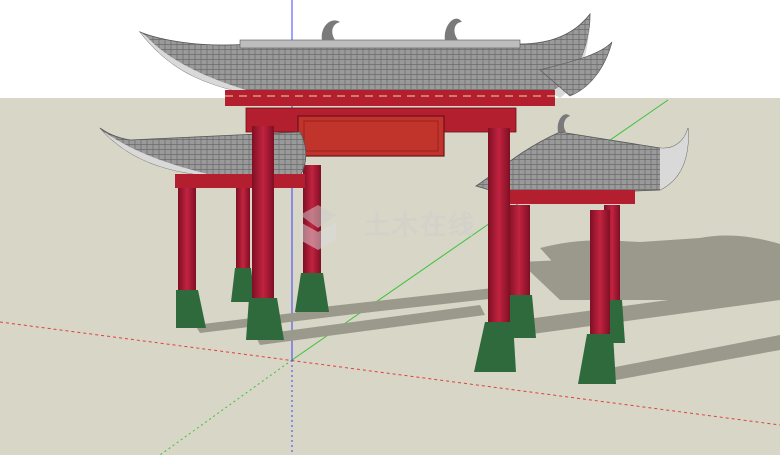 Image resolution: width=780 pixels, height=455 pixels. Describe the element at coordinates (371, 136) in the screenshot. I see `name-plaque` at that location.